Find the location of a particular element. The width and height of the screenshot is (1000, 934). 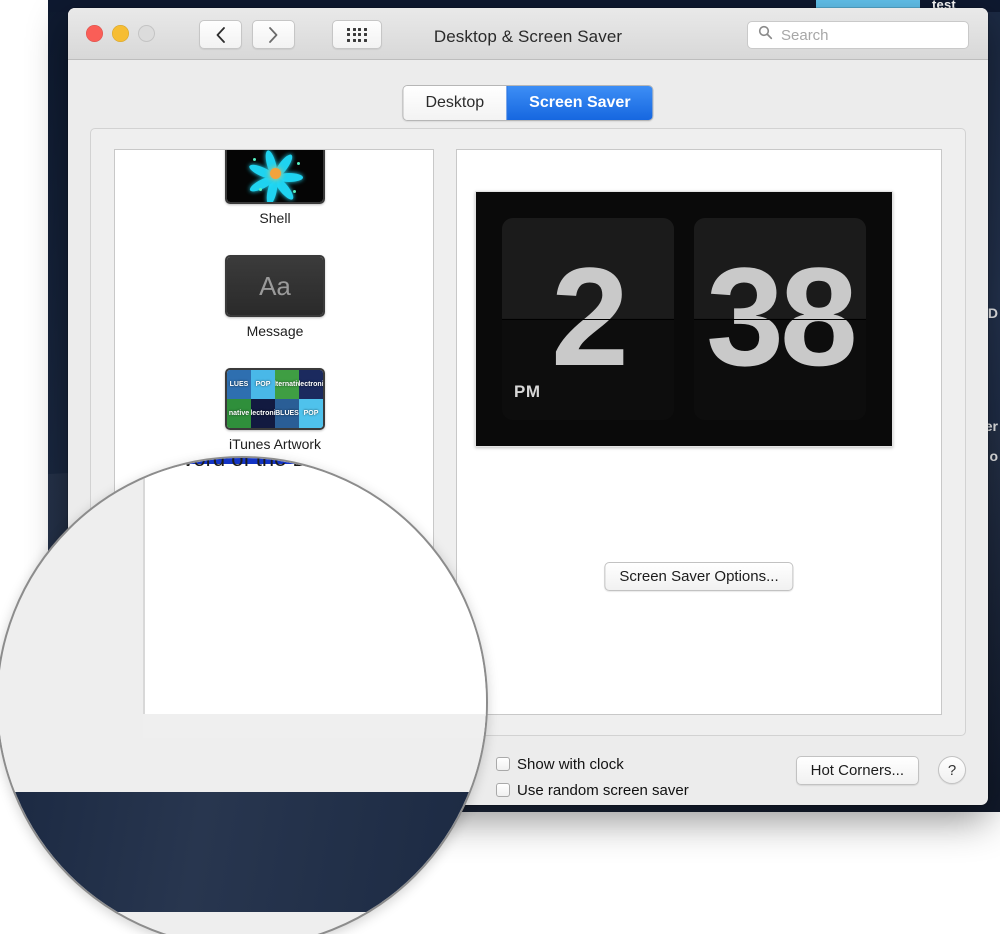

magnified-word-of-the-day-label: Word of the Day is located at coordinates (252, 463).